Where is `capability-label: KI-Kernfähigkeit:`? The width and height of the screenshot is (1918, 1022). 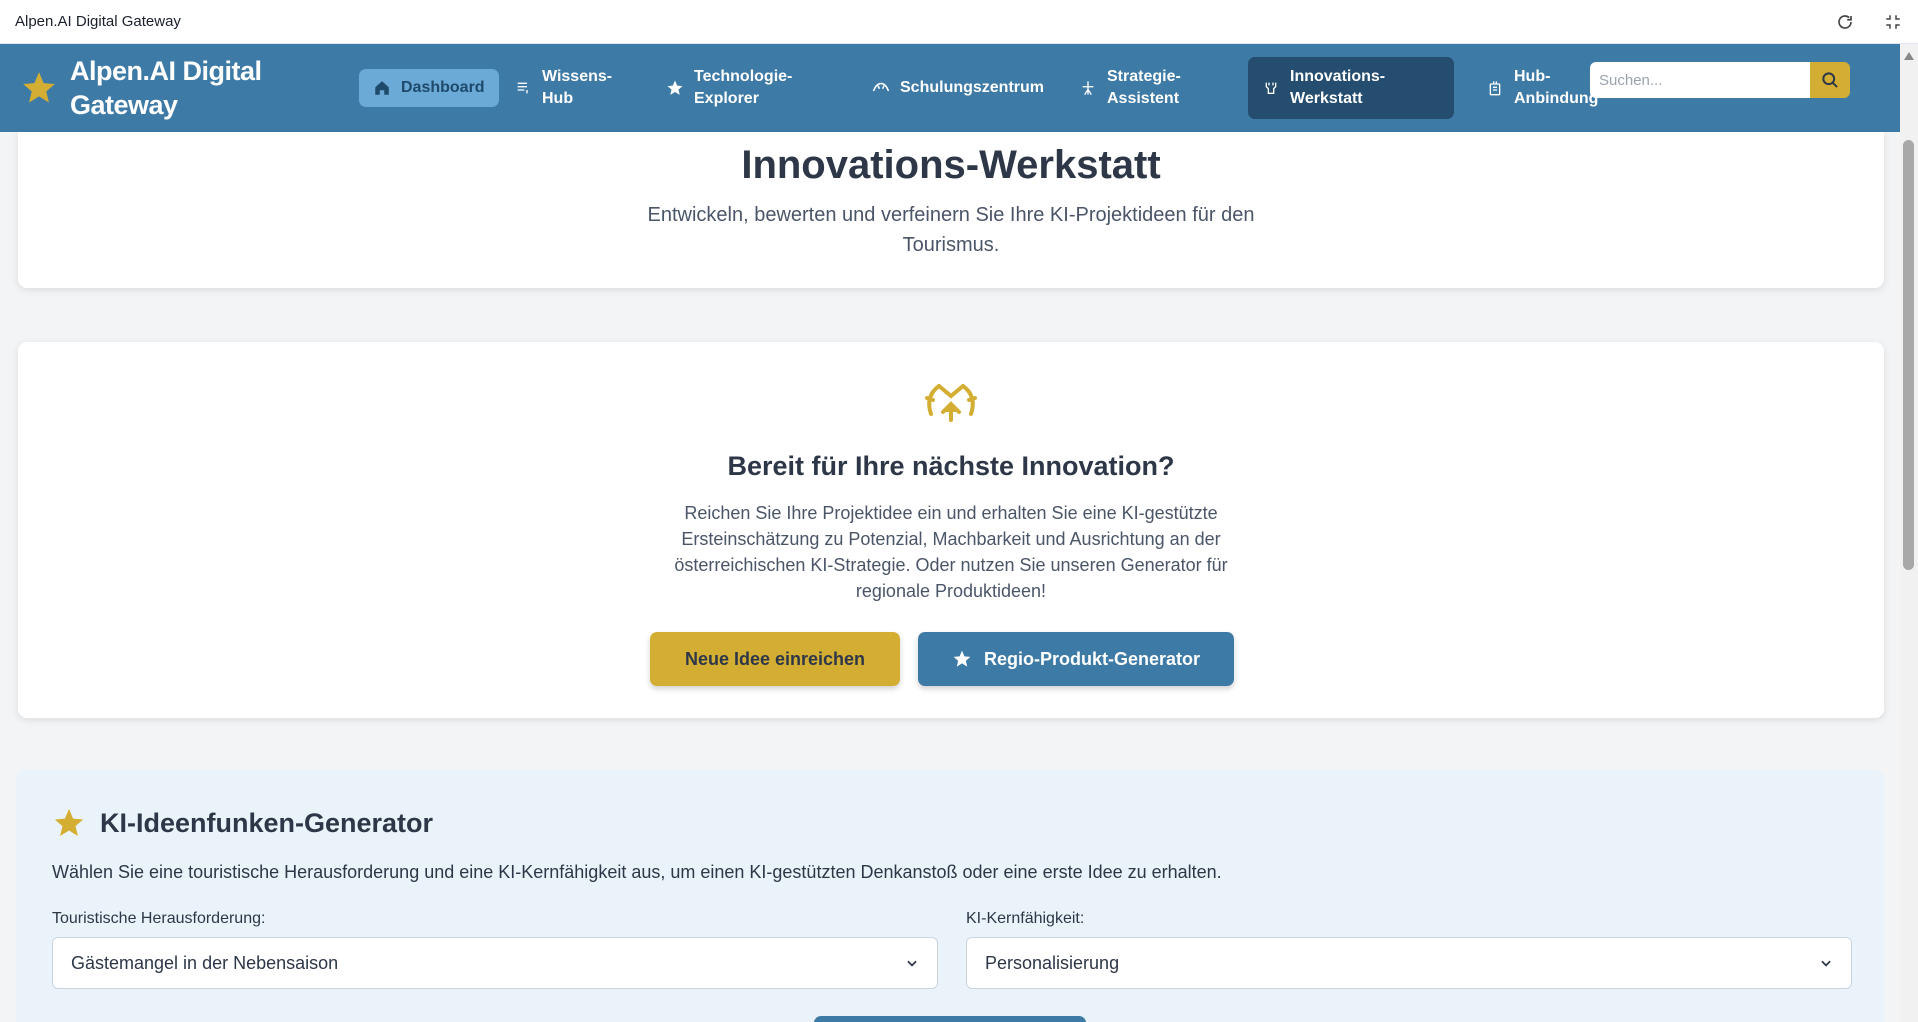 capability-label: KI-Kernfähigkeit: is located at coordinates (1025, 918).